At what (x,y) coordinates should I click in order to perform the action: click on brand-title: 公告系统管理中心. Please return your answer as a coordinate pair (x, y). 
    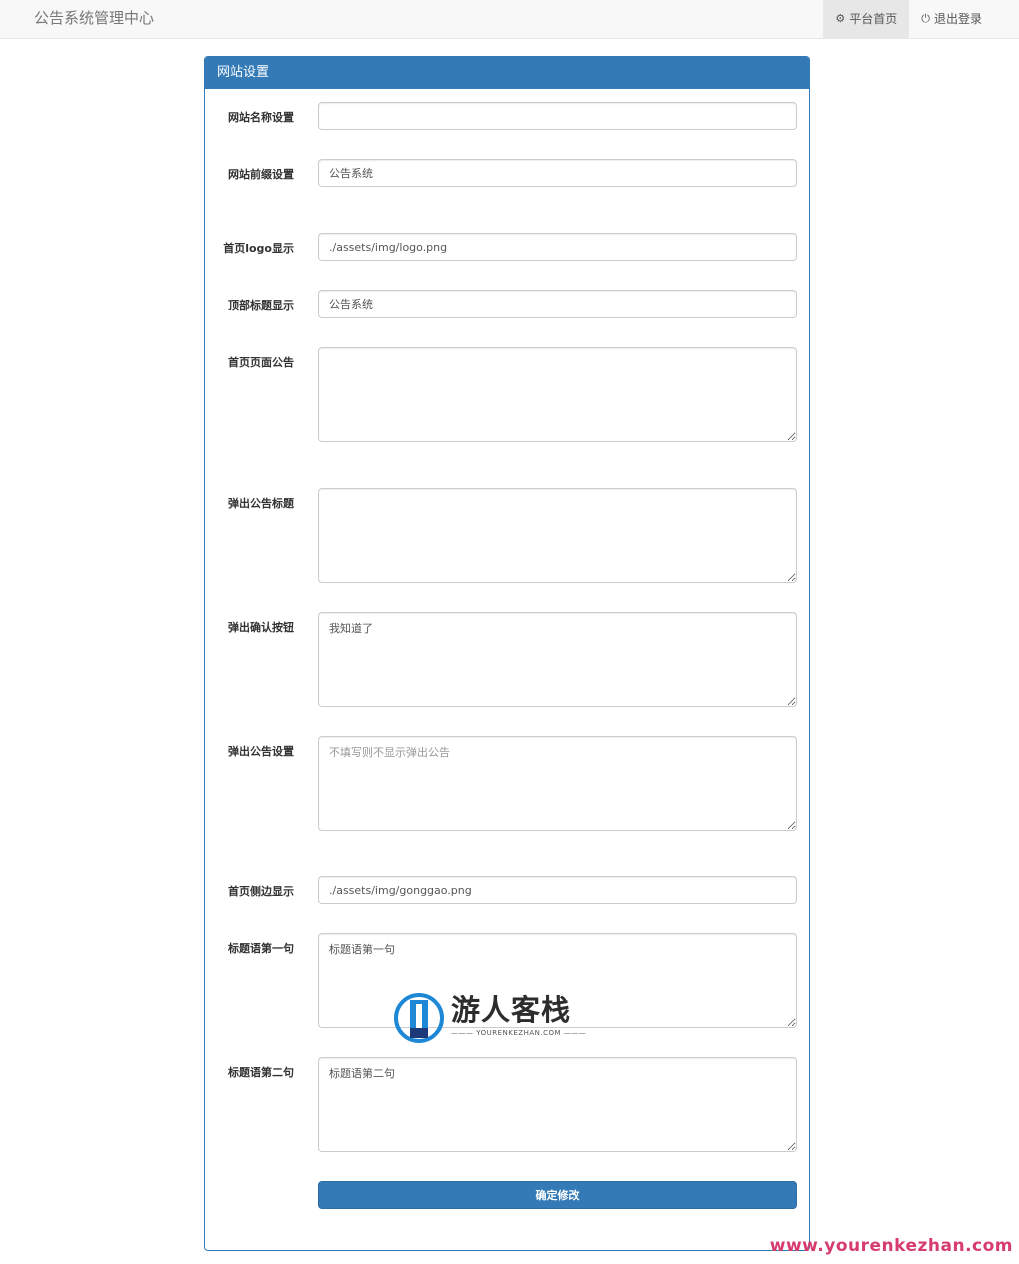
    Looking at the image, I should click on (94, 18).